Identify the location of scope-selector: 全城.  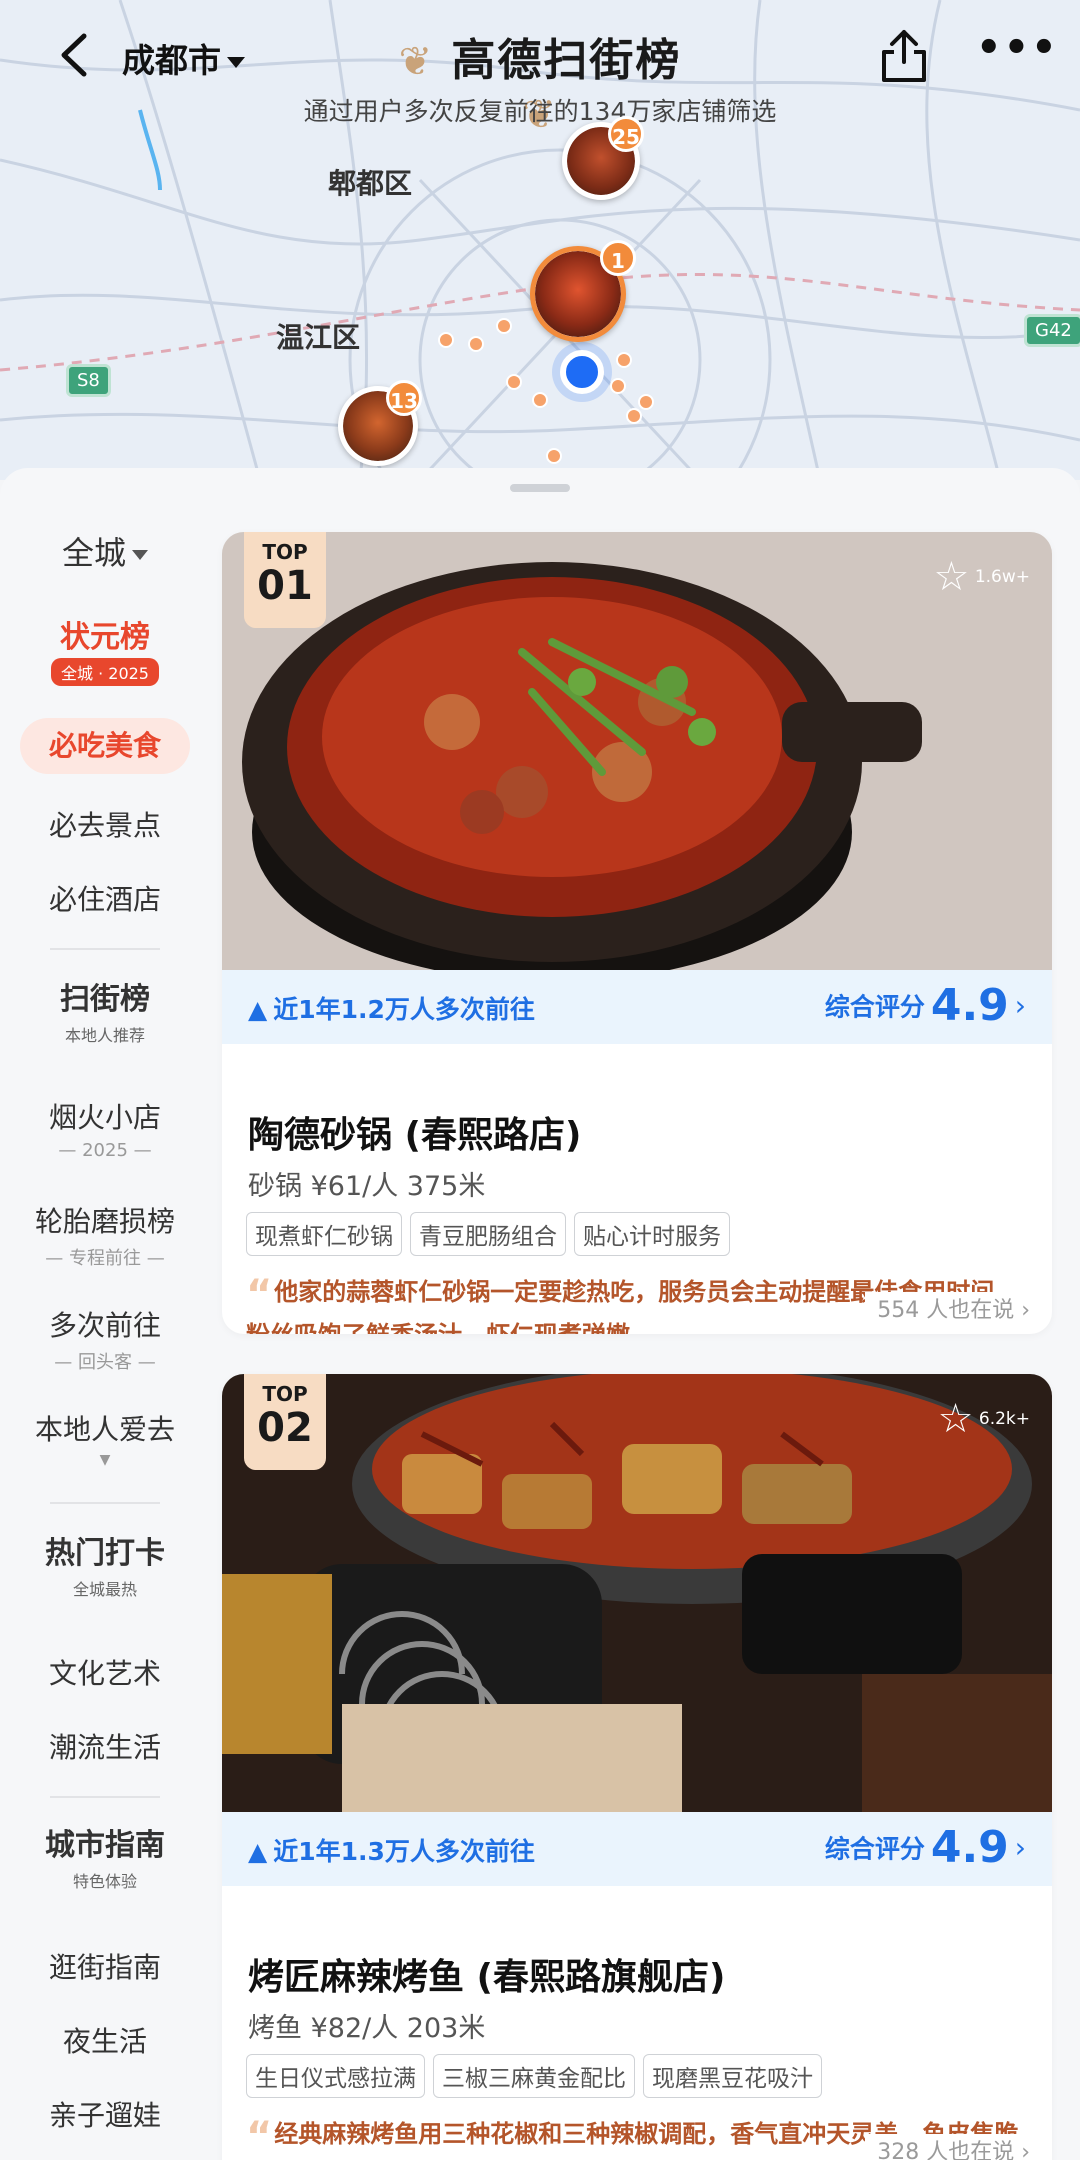
(105, 551).